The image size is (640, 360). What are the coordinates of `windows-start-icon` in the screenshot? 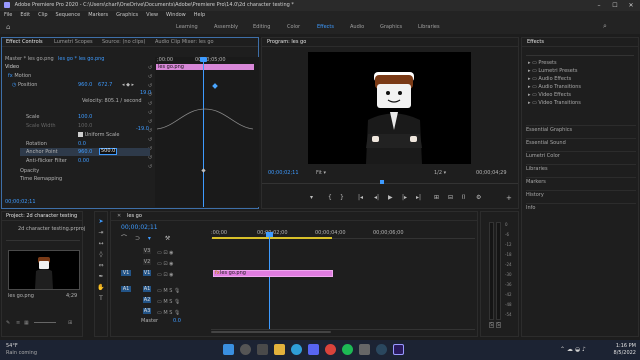 It's located at (228, 349).